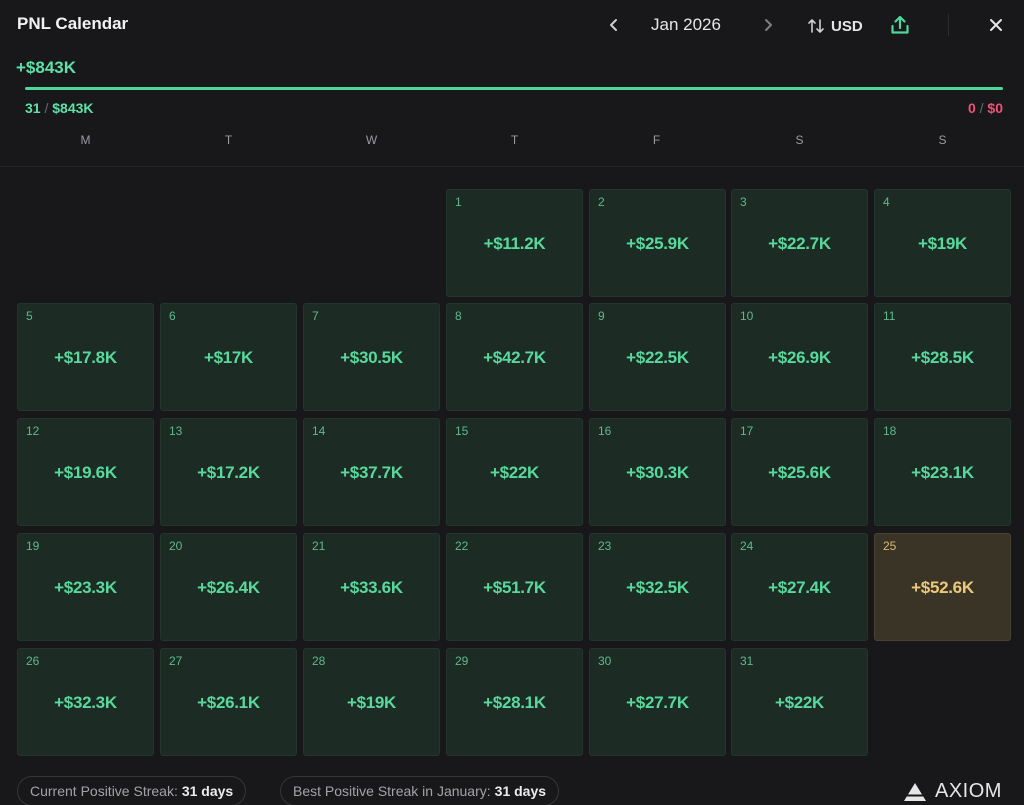 The height and width of the screenshot is (805, 1024). Describe the element at coordinates (747, 431) in the screenshot. I see `day-number: 17` at that location.